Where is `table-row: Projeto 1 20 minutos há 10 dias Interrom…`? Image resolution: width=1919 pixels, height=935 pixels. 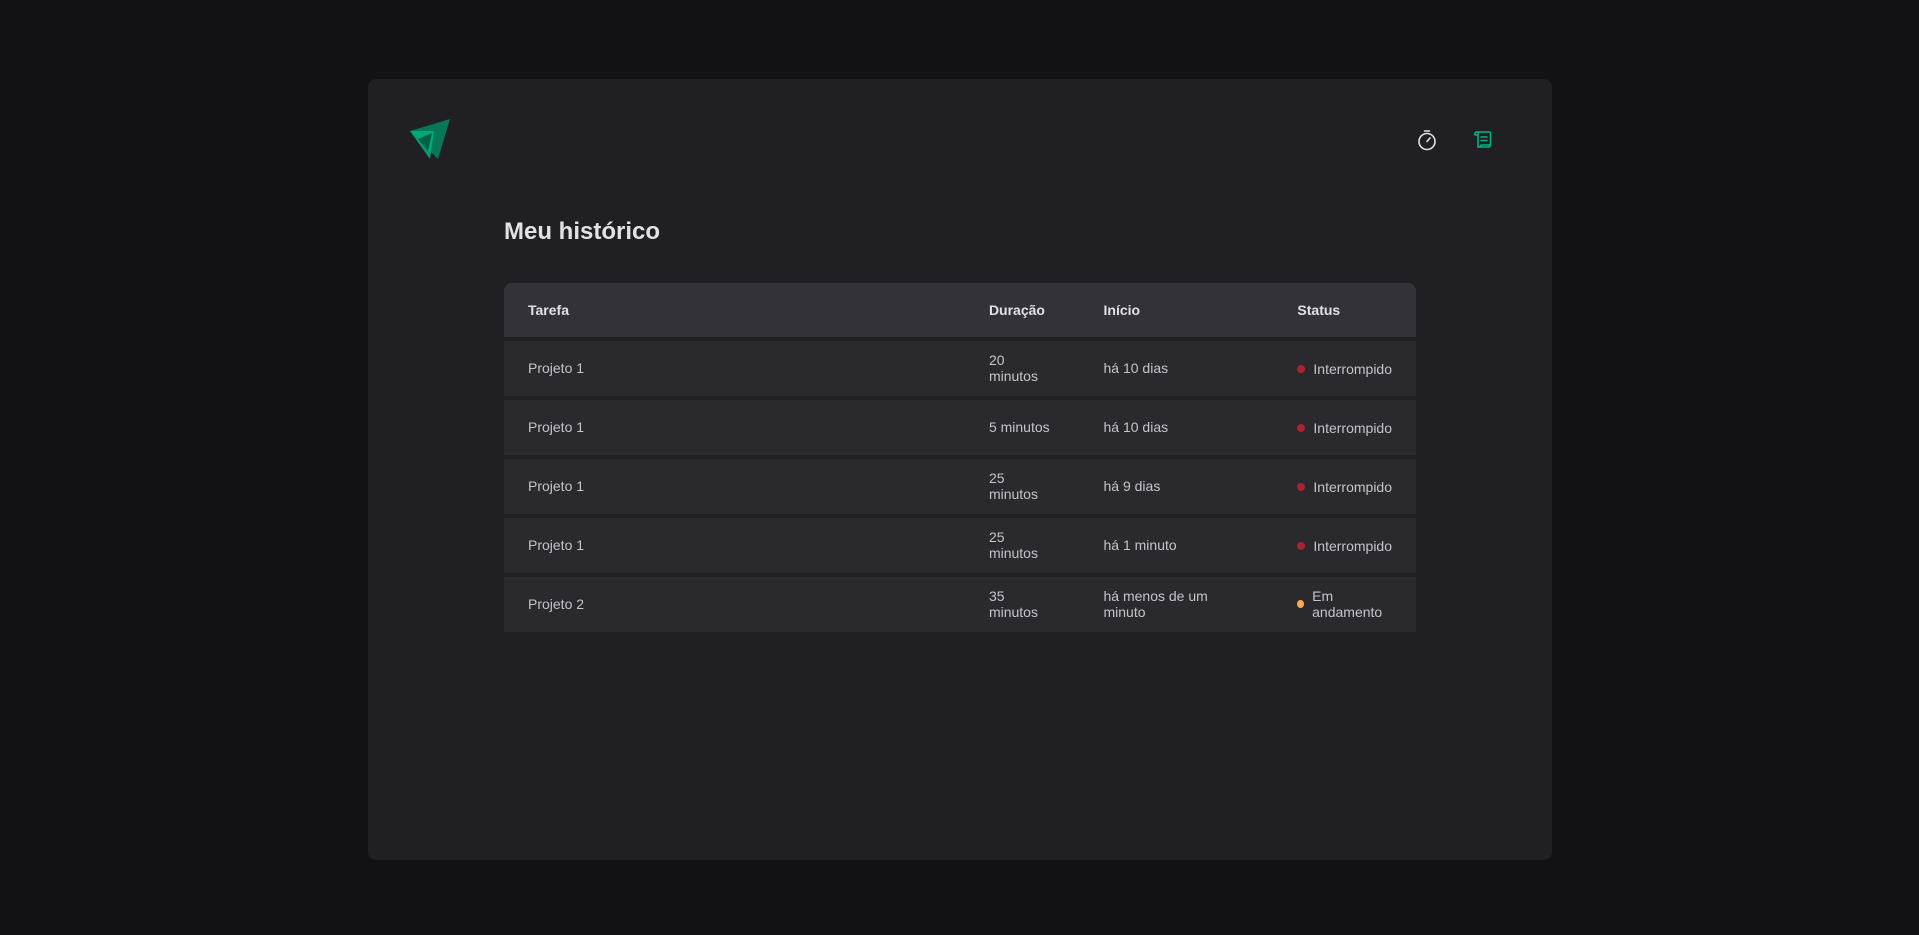
table-row: Projeto 1 20 minutos há 10 dias Interrom… is located at coordinates (960, 368).